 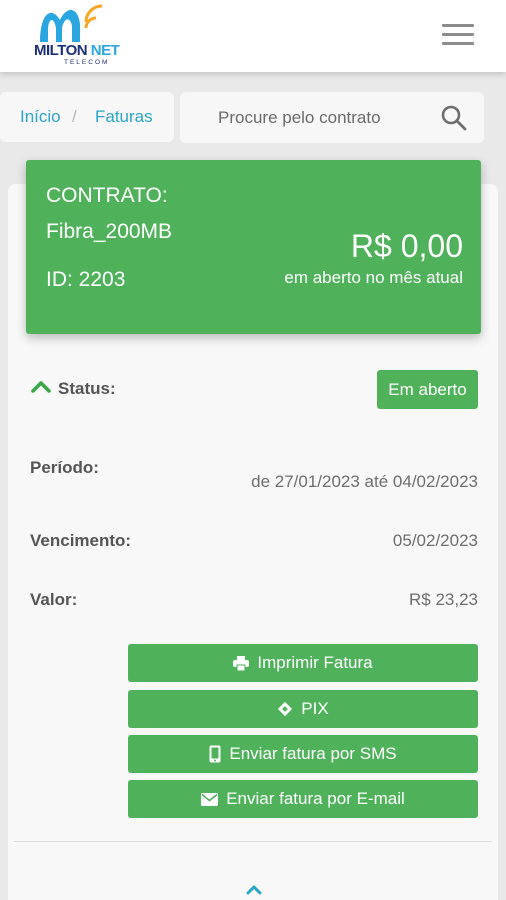 What do you see at coordinates (40, 117) in the screenshot?
I see `breadcrumb-home-link: Início` at bounding box center [40, 117].